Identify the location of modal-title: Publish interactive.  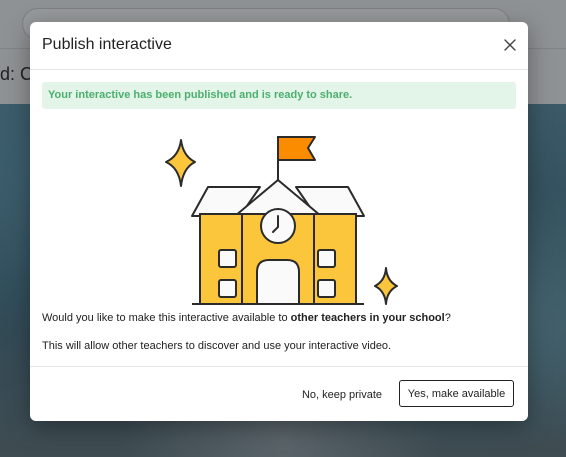
(107, 44).